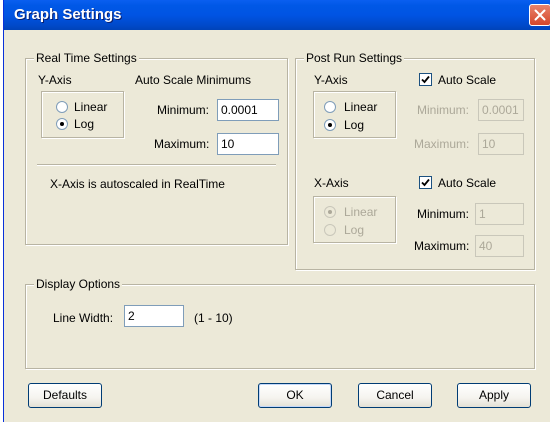 The width and height of the screenshot is (550, 422). I want to click on postrun-y-autoscale-checkbox, so click(425, 79).